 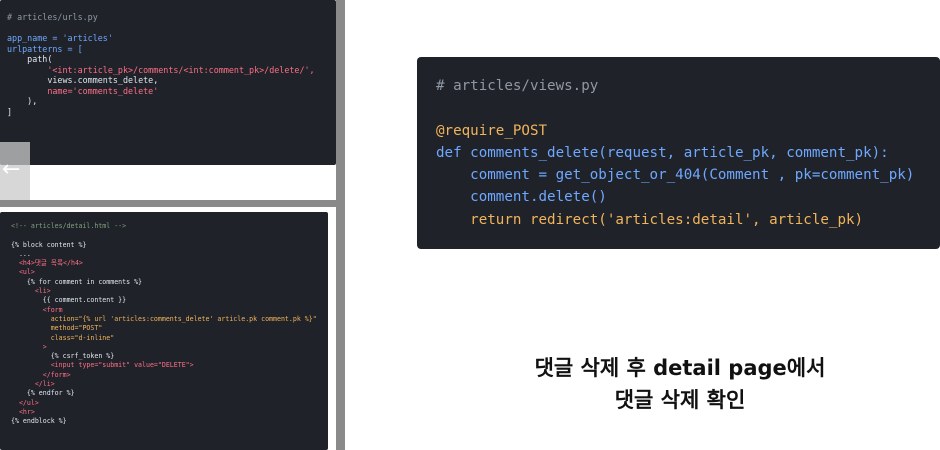 What do you see at coordinates (63, 356) in the screenshot?
I see `detail-csrf-line: {% csrf_token %}` at bounding box center [63, 356].